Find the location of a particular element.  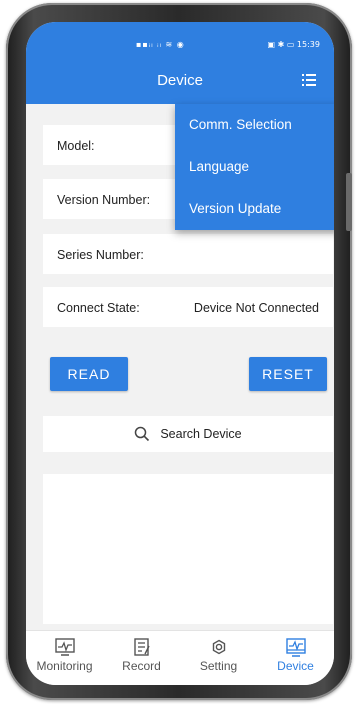

series-row: Series Number: is located at coordinates (188, 254).